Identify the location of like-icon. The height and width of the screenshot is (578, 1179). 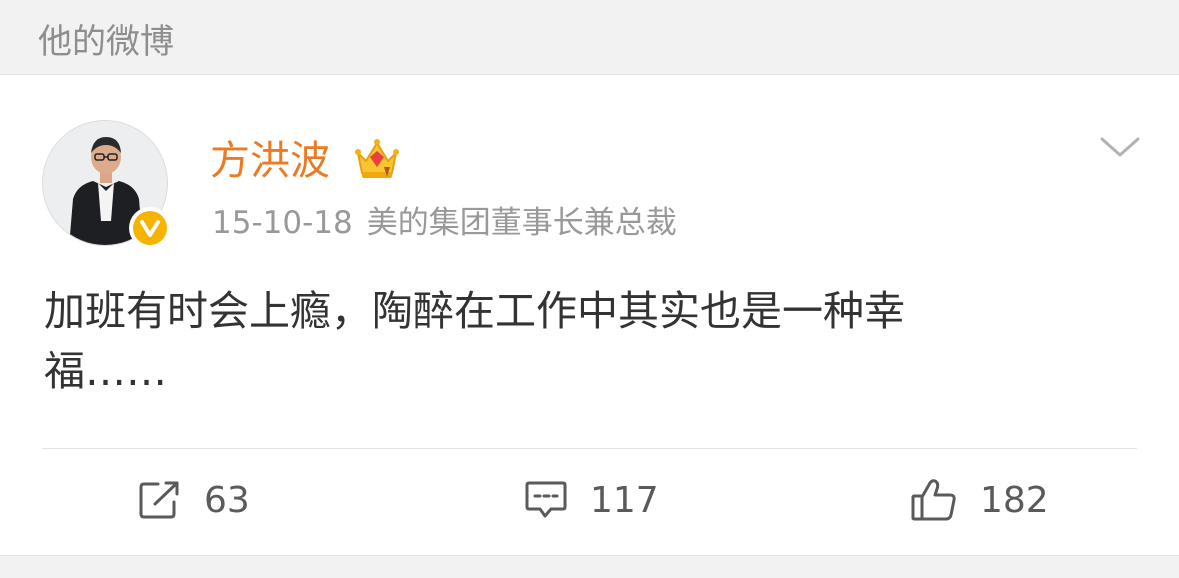
(933, 500).